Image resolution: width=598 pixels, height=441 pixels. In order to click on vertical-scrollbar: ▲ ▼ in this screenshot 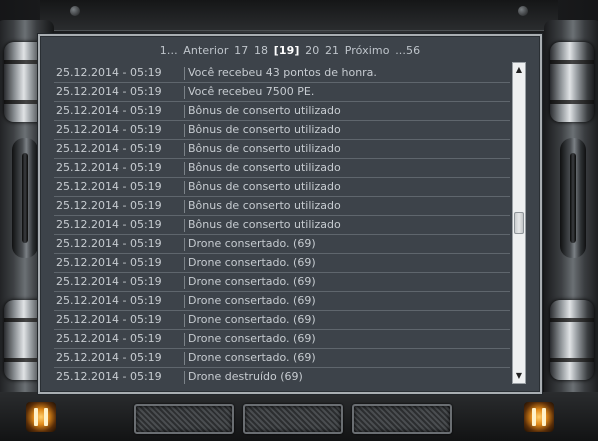, I will do `click(519, 223)`.